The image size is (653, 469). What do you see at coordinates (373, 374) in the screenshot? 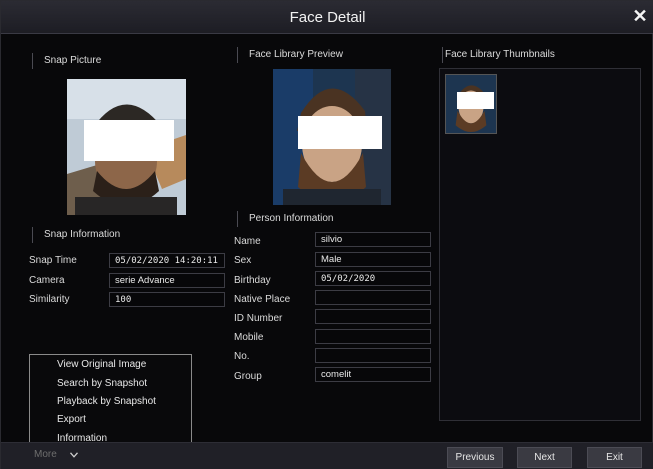
I see `group-field: comelit` at bounding box center [373, 374].